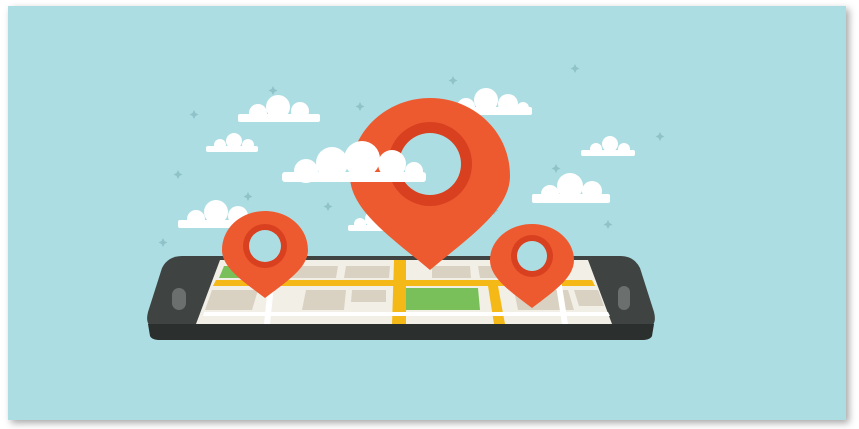 This screenshot has width=859, height=429. Describe the element at coordinates (401, 332) in the screenshot. I see `phone-edge` at that location.